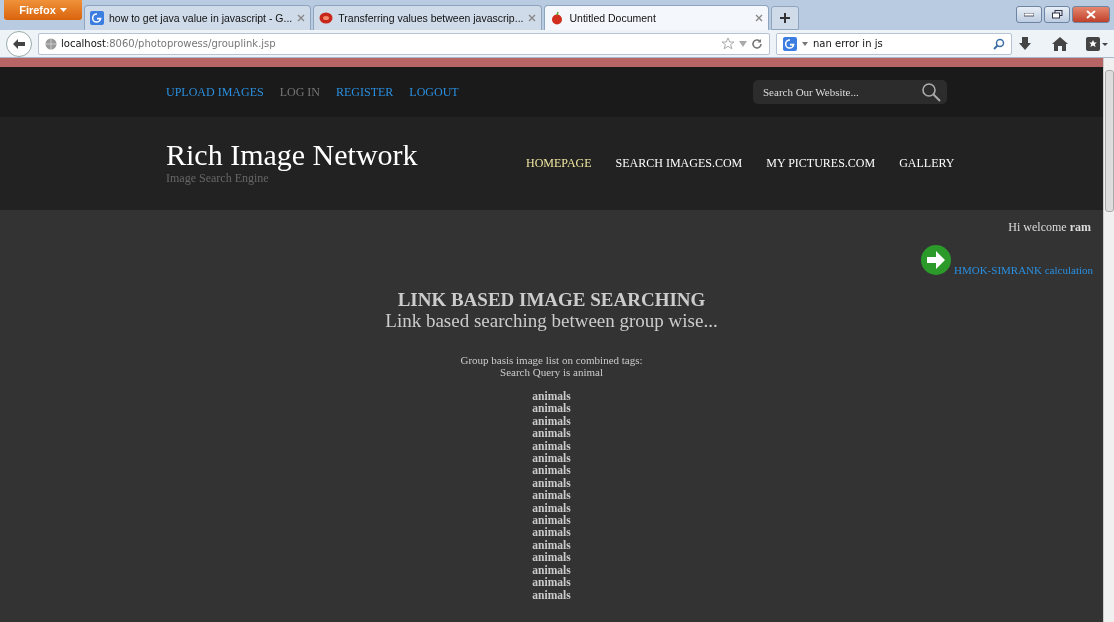  Describe the element at coordinates (168, 43) in the screenshot. I see `url-text: localhost:8060/photoprowess/grouplink.jsp` at that location.